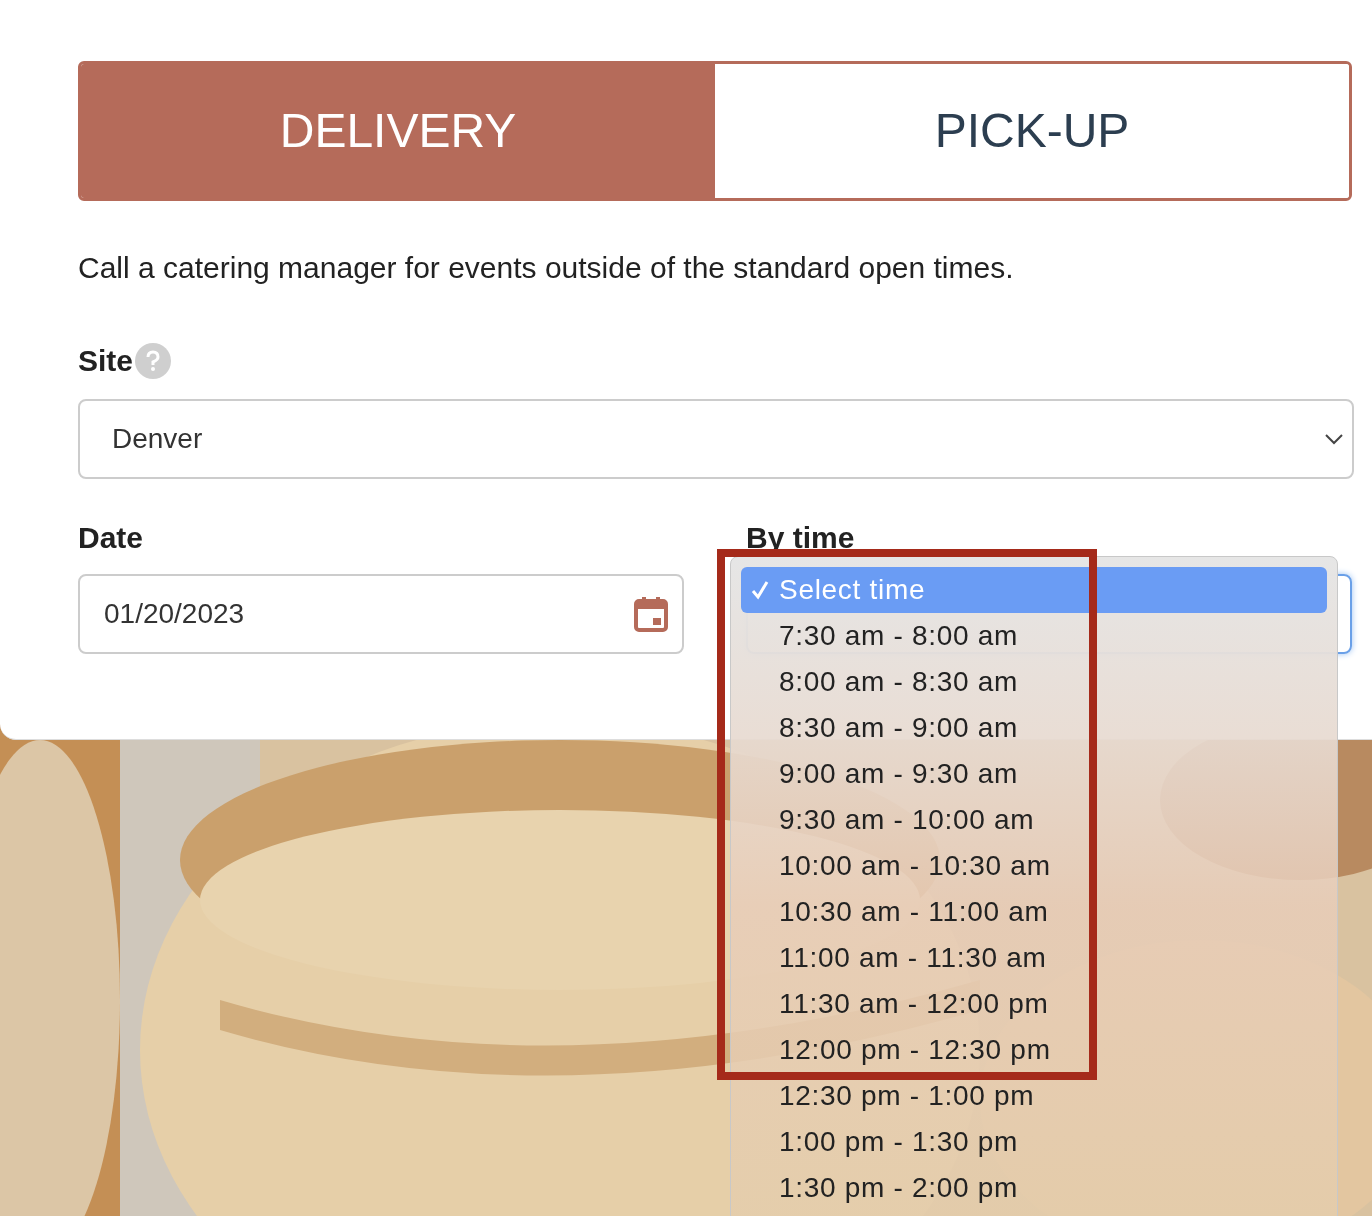 The image size is (1372, 1216). I want to click on time-option: 8:00 am - 8:30 am, so click(899, 682).